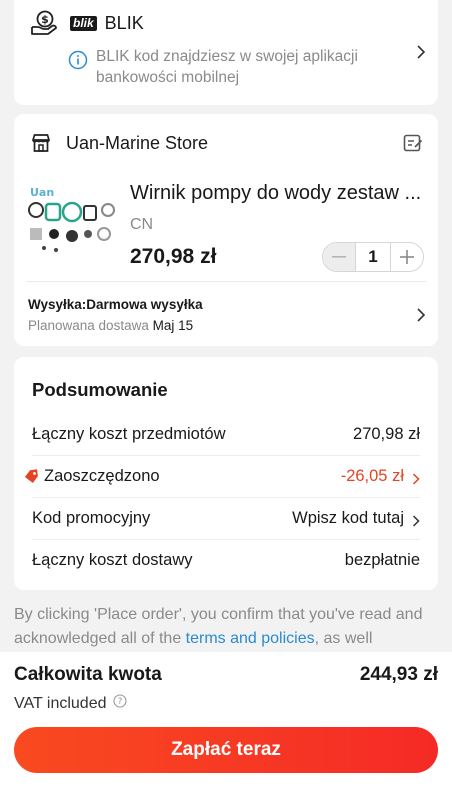 This screenshot has width=452, height=800. I want to click on payment-method-row: $ blik BLIK, so click(87, 23).